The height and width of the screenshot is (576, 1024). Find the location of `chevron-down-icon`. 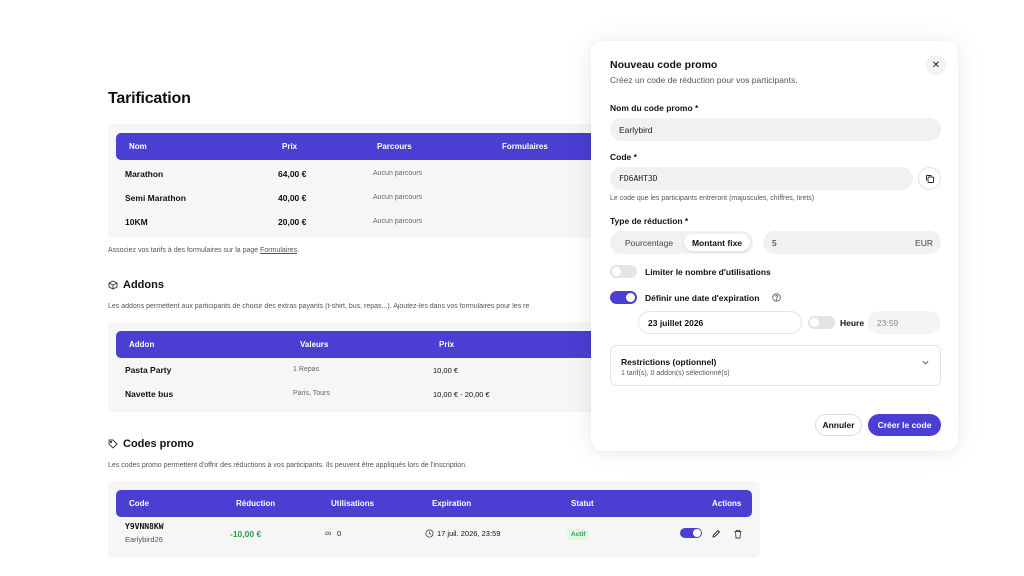

chevron-down-icon is located at coordinates (925, 362).